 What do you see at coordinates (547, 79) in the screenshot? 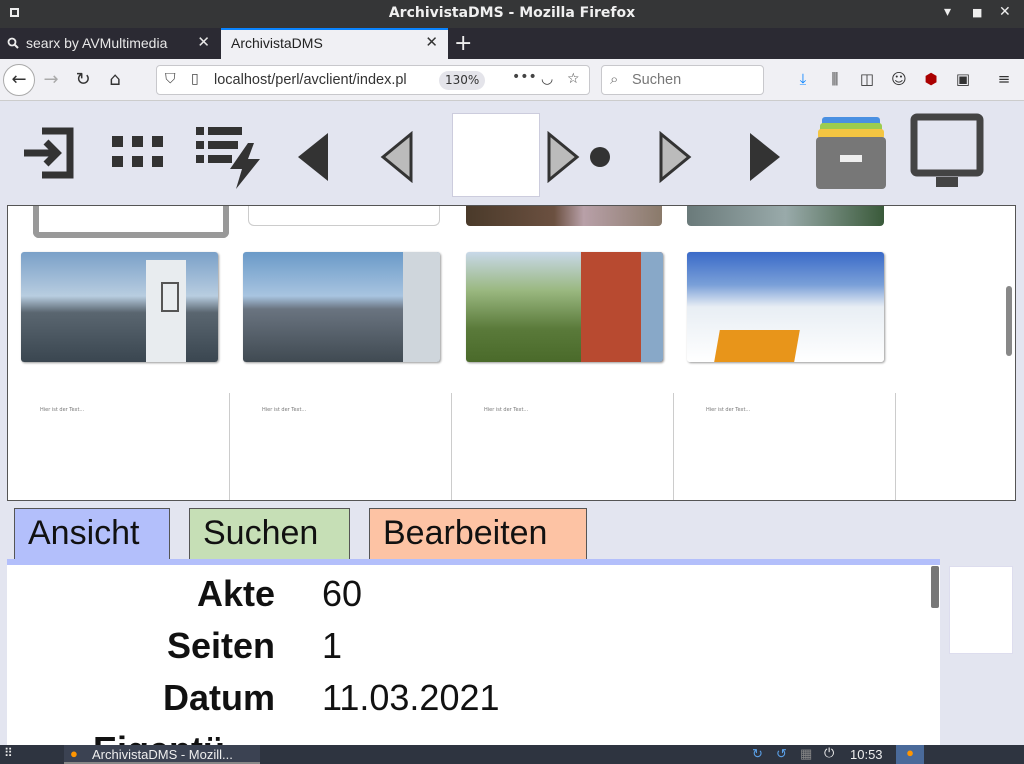
I see `pocket-icon: ◡` at bounding box center [547, 79].